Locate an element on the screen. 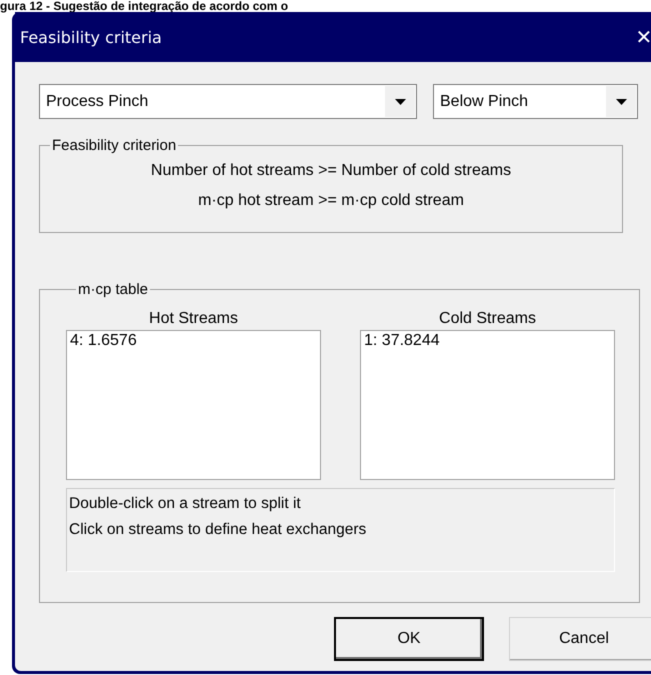 This screenshot has height=675, width=651. stream-list: 4: 1.6576 is located at coordinates (193, 405).